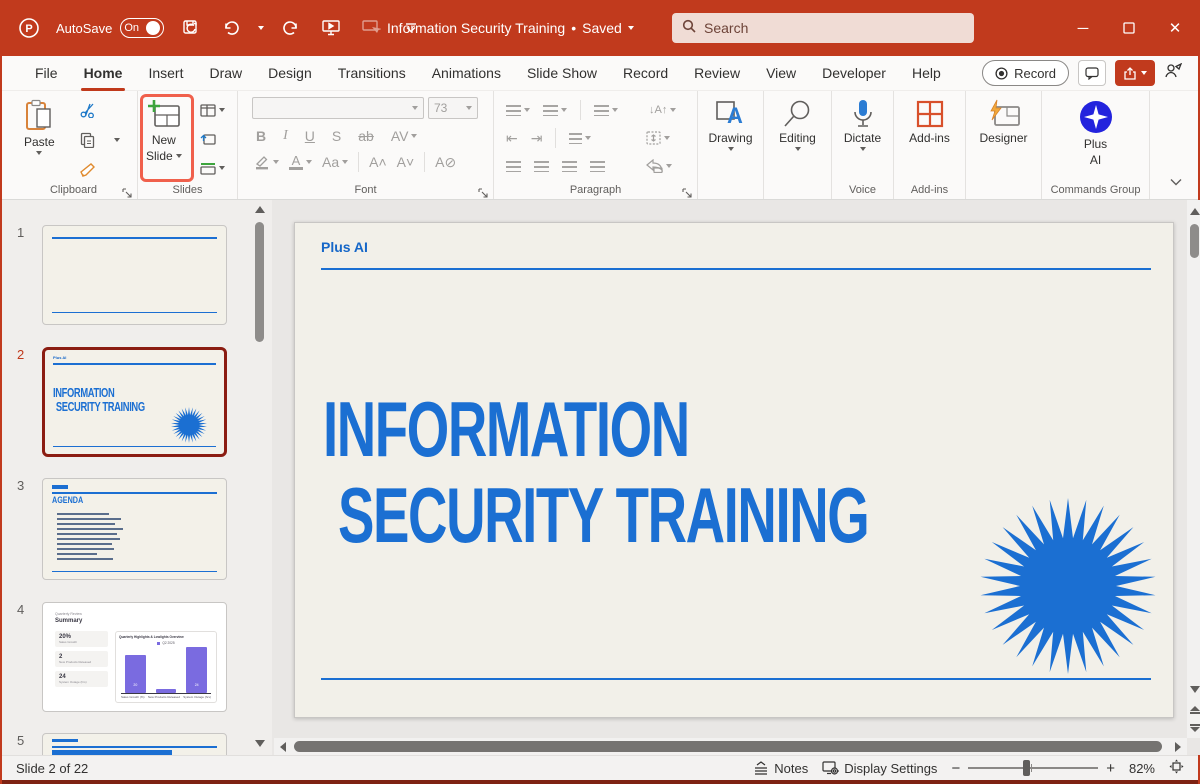  What do you see at coordinates (134, 402) in the screenshot?
I see `slide-2-thumbnail-selected: Plus AI INFORMATION SECURITY TRAINING` at bounding box center [134, 402].